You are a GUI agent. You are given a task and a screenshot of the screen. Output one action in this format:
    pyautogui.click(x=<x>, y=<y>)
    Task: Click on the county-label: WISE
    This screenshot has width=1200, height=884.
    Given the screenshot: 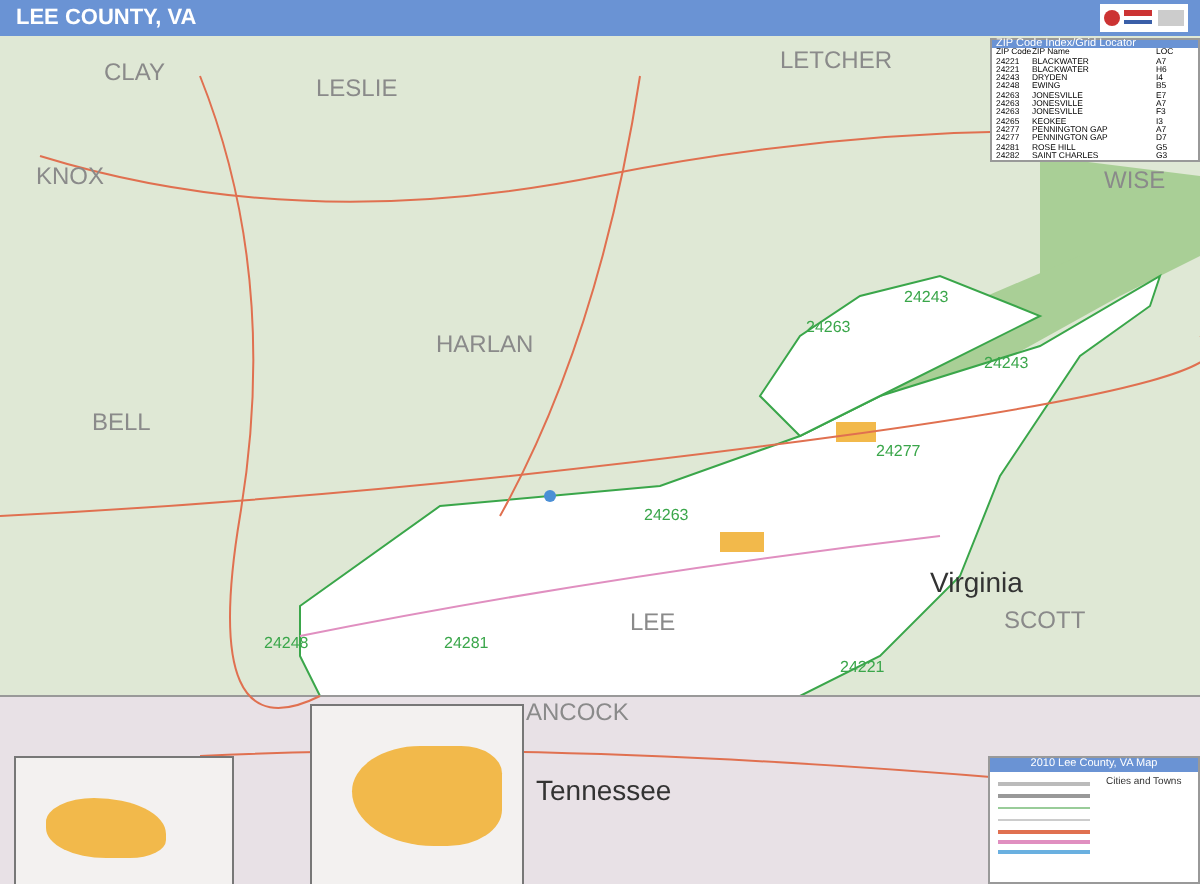 What is the action you would take?
    pyautogui.click(x=1135, y=180)
    